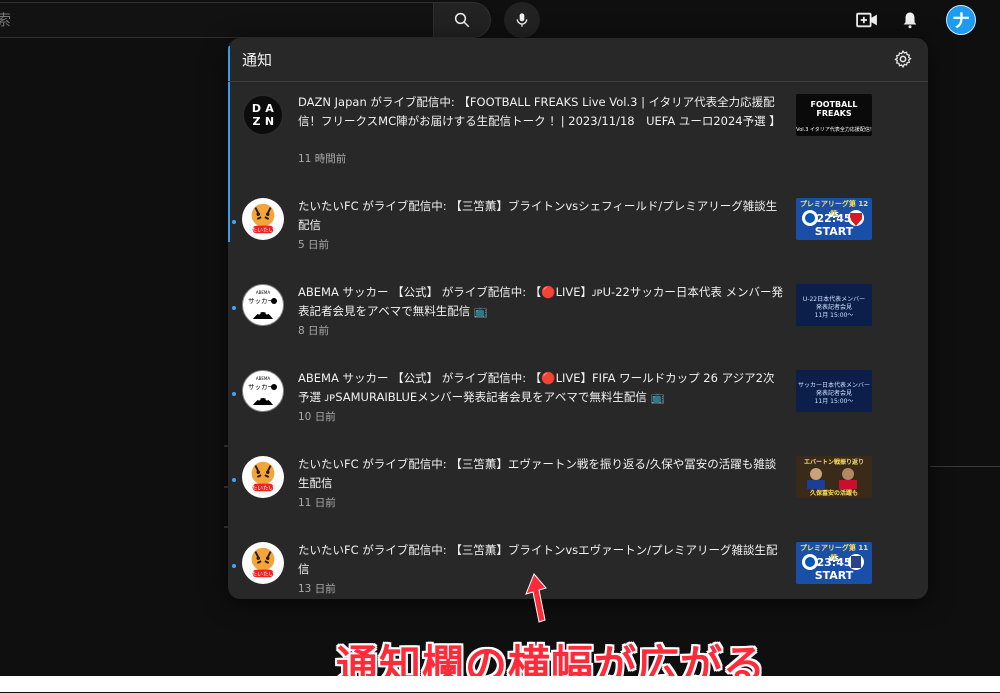  What do you see at coordinates (833, 385) in the screenshot?
I see `thumb-title-1: サッカー日本代表メンバー` at bounding box center [833, 385].